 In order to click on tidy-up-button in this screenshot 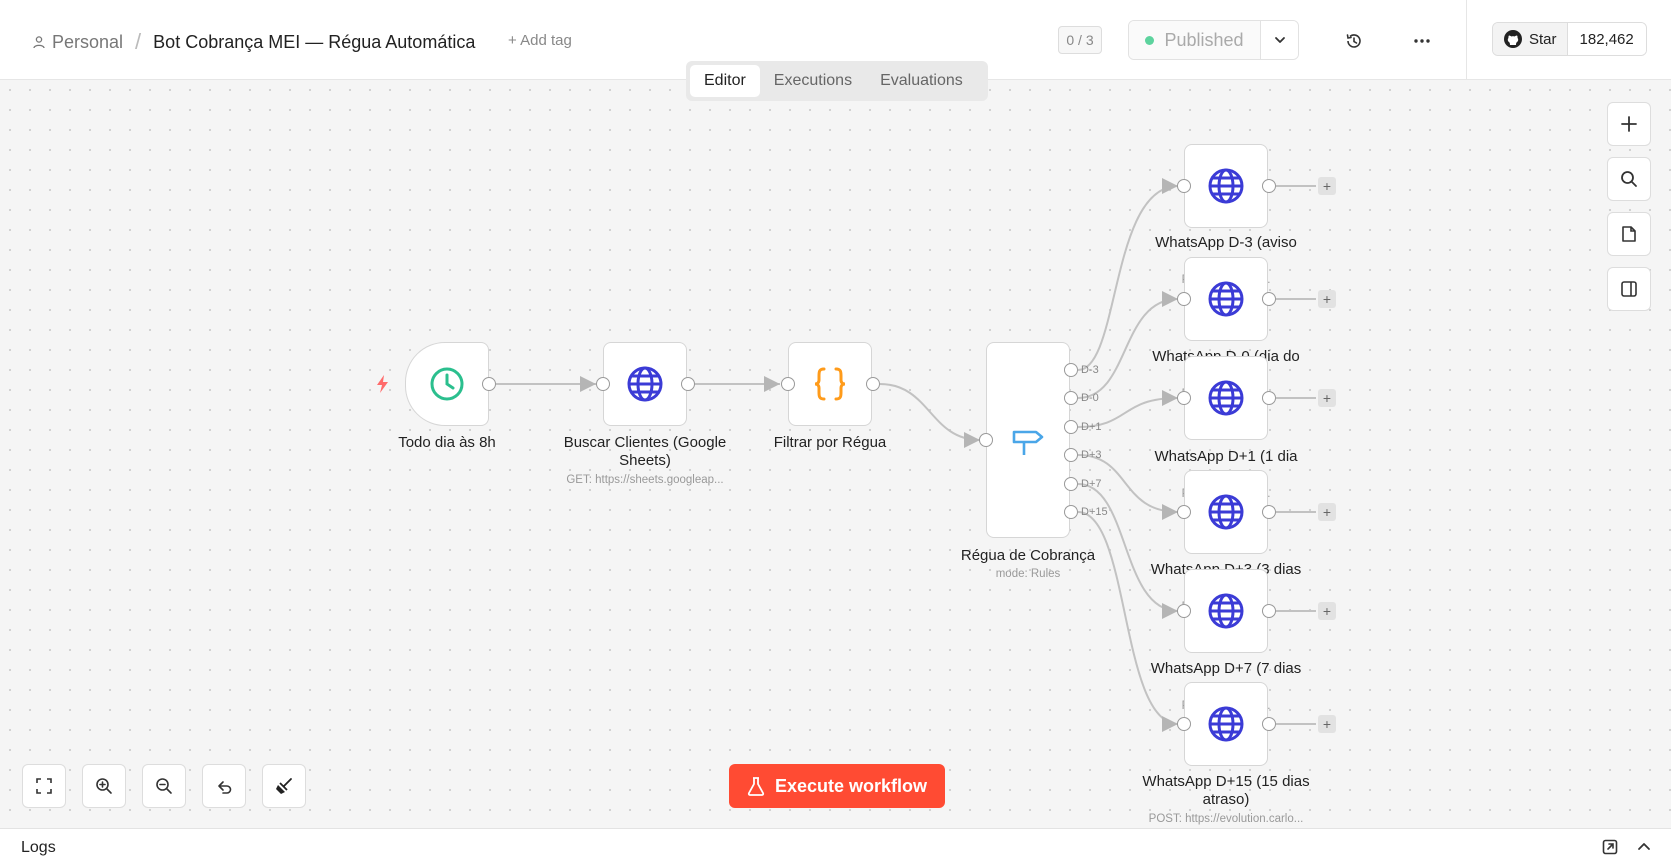, I will do `click(284, 786)`.